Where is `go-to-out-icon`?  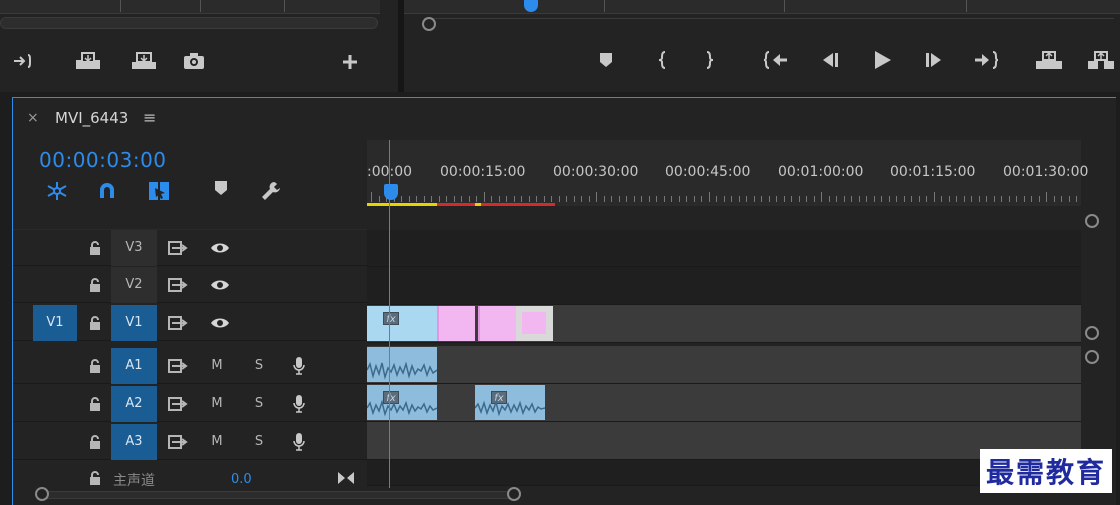 go-to-out-icon is located at coordinates (986, 61).